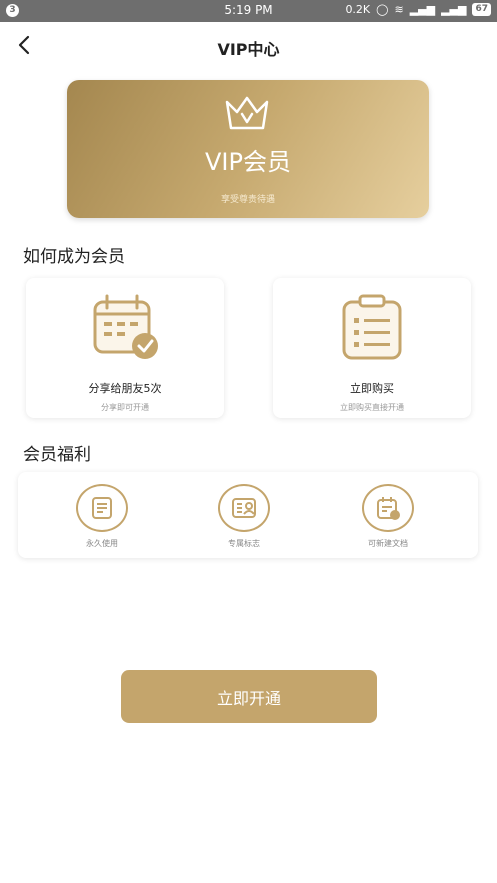 Image resolution: width=497 pixels, height=883 pixels. Describe the element at coordinates (388, 508) in the screenshot. I see `new-document-icon` at that location.